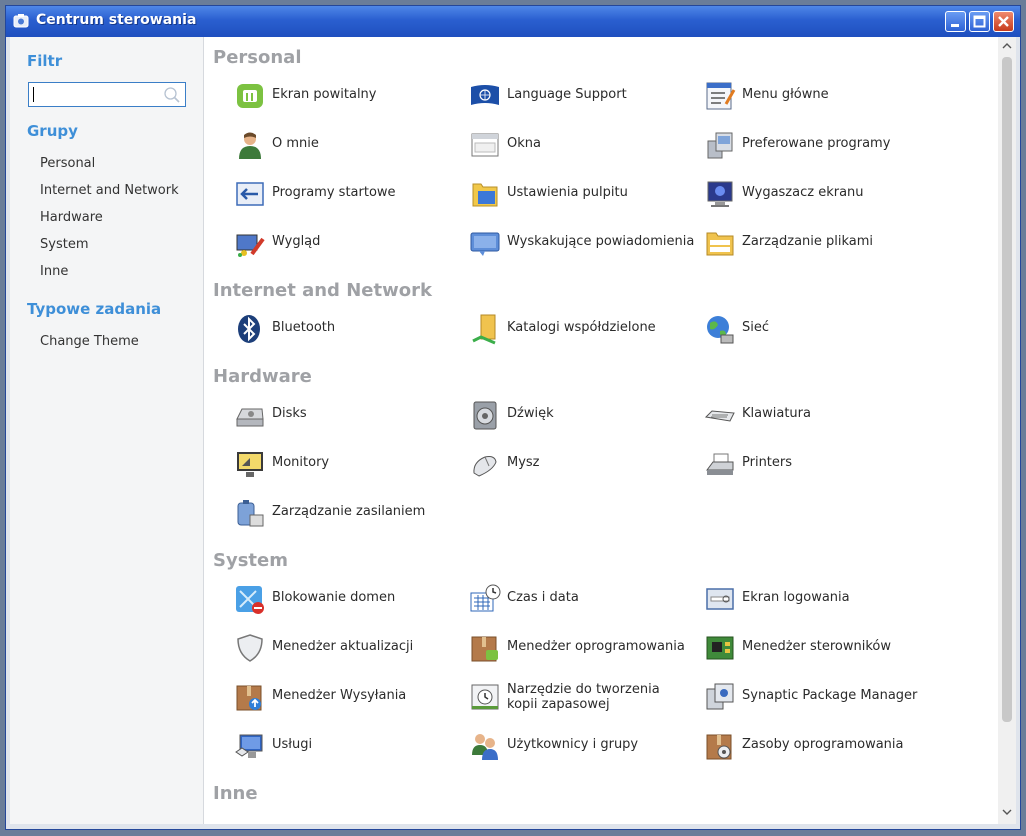 The image size is (1026, 836). I want to click on applet-label: Menu główne, so click(785, 94).